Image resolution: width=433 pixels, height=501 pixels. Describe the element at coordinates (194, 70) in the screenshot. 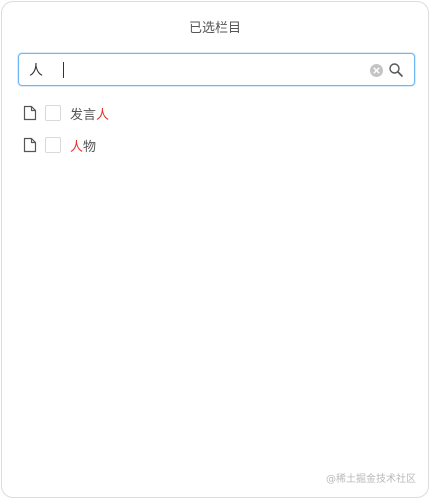

I see `search-input` at that location.